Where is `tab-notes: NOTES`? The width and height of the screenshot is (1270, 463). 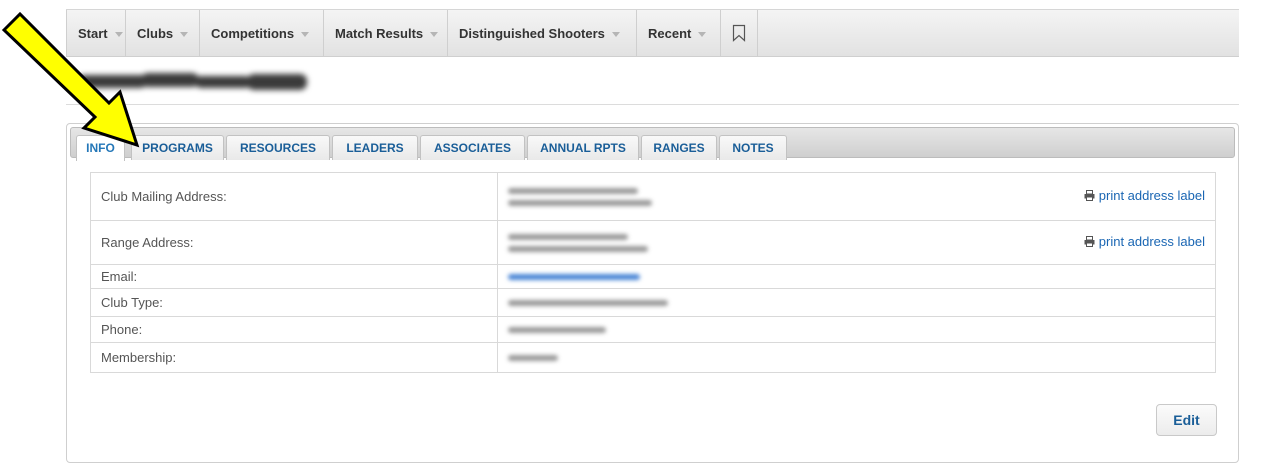 tab-notes: NOTES is located at coordinates (753, 147).